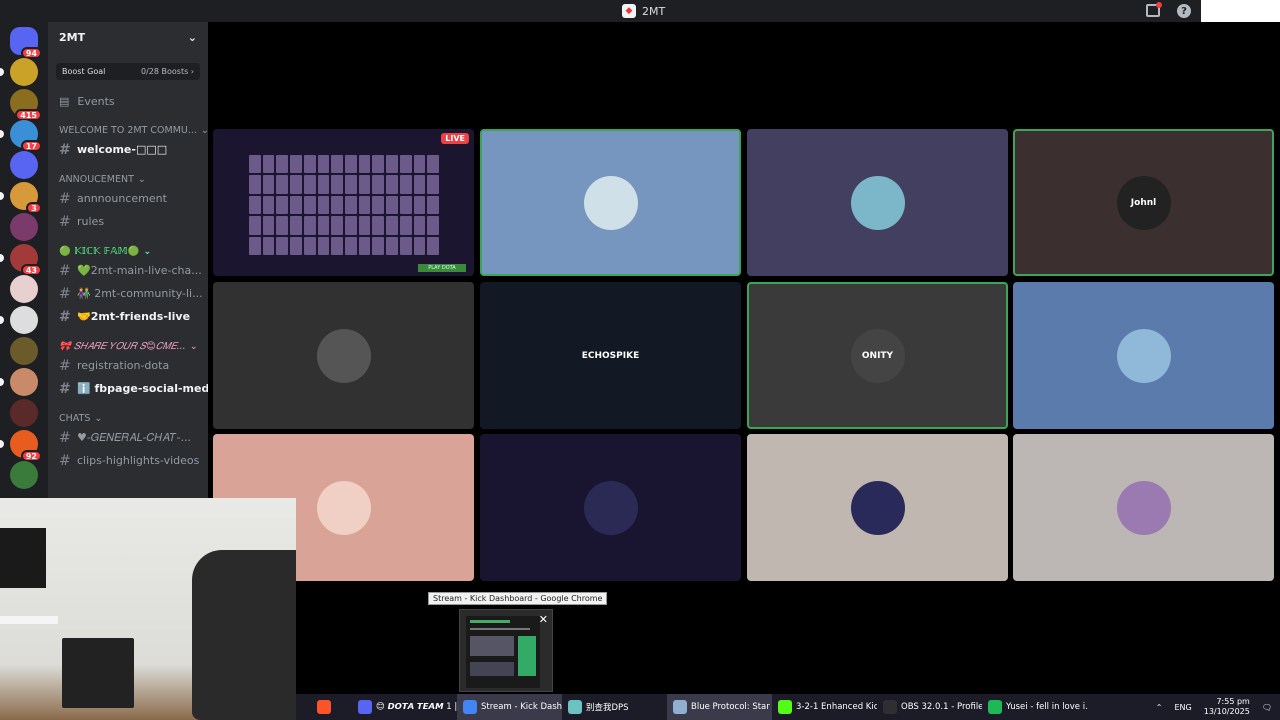 This screenshot has height=720, width=1280. What do you see at coordinates (96, 101) in the screenshot?
I see `events-label: Events` at bounding box center [96, 101].